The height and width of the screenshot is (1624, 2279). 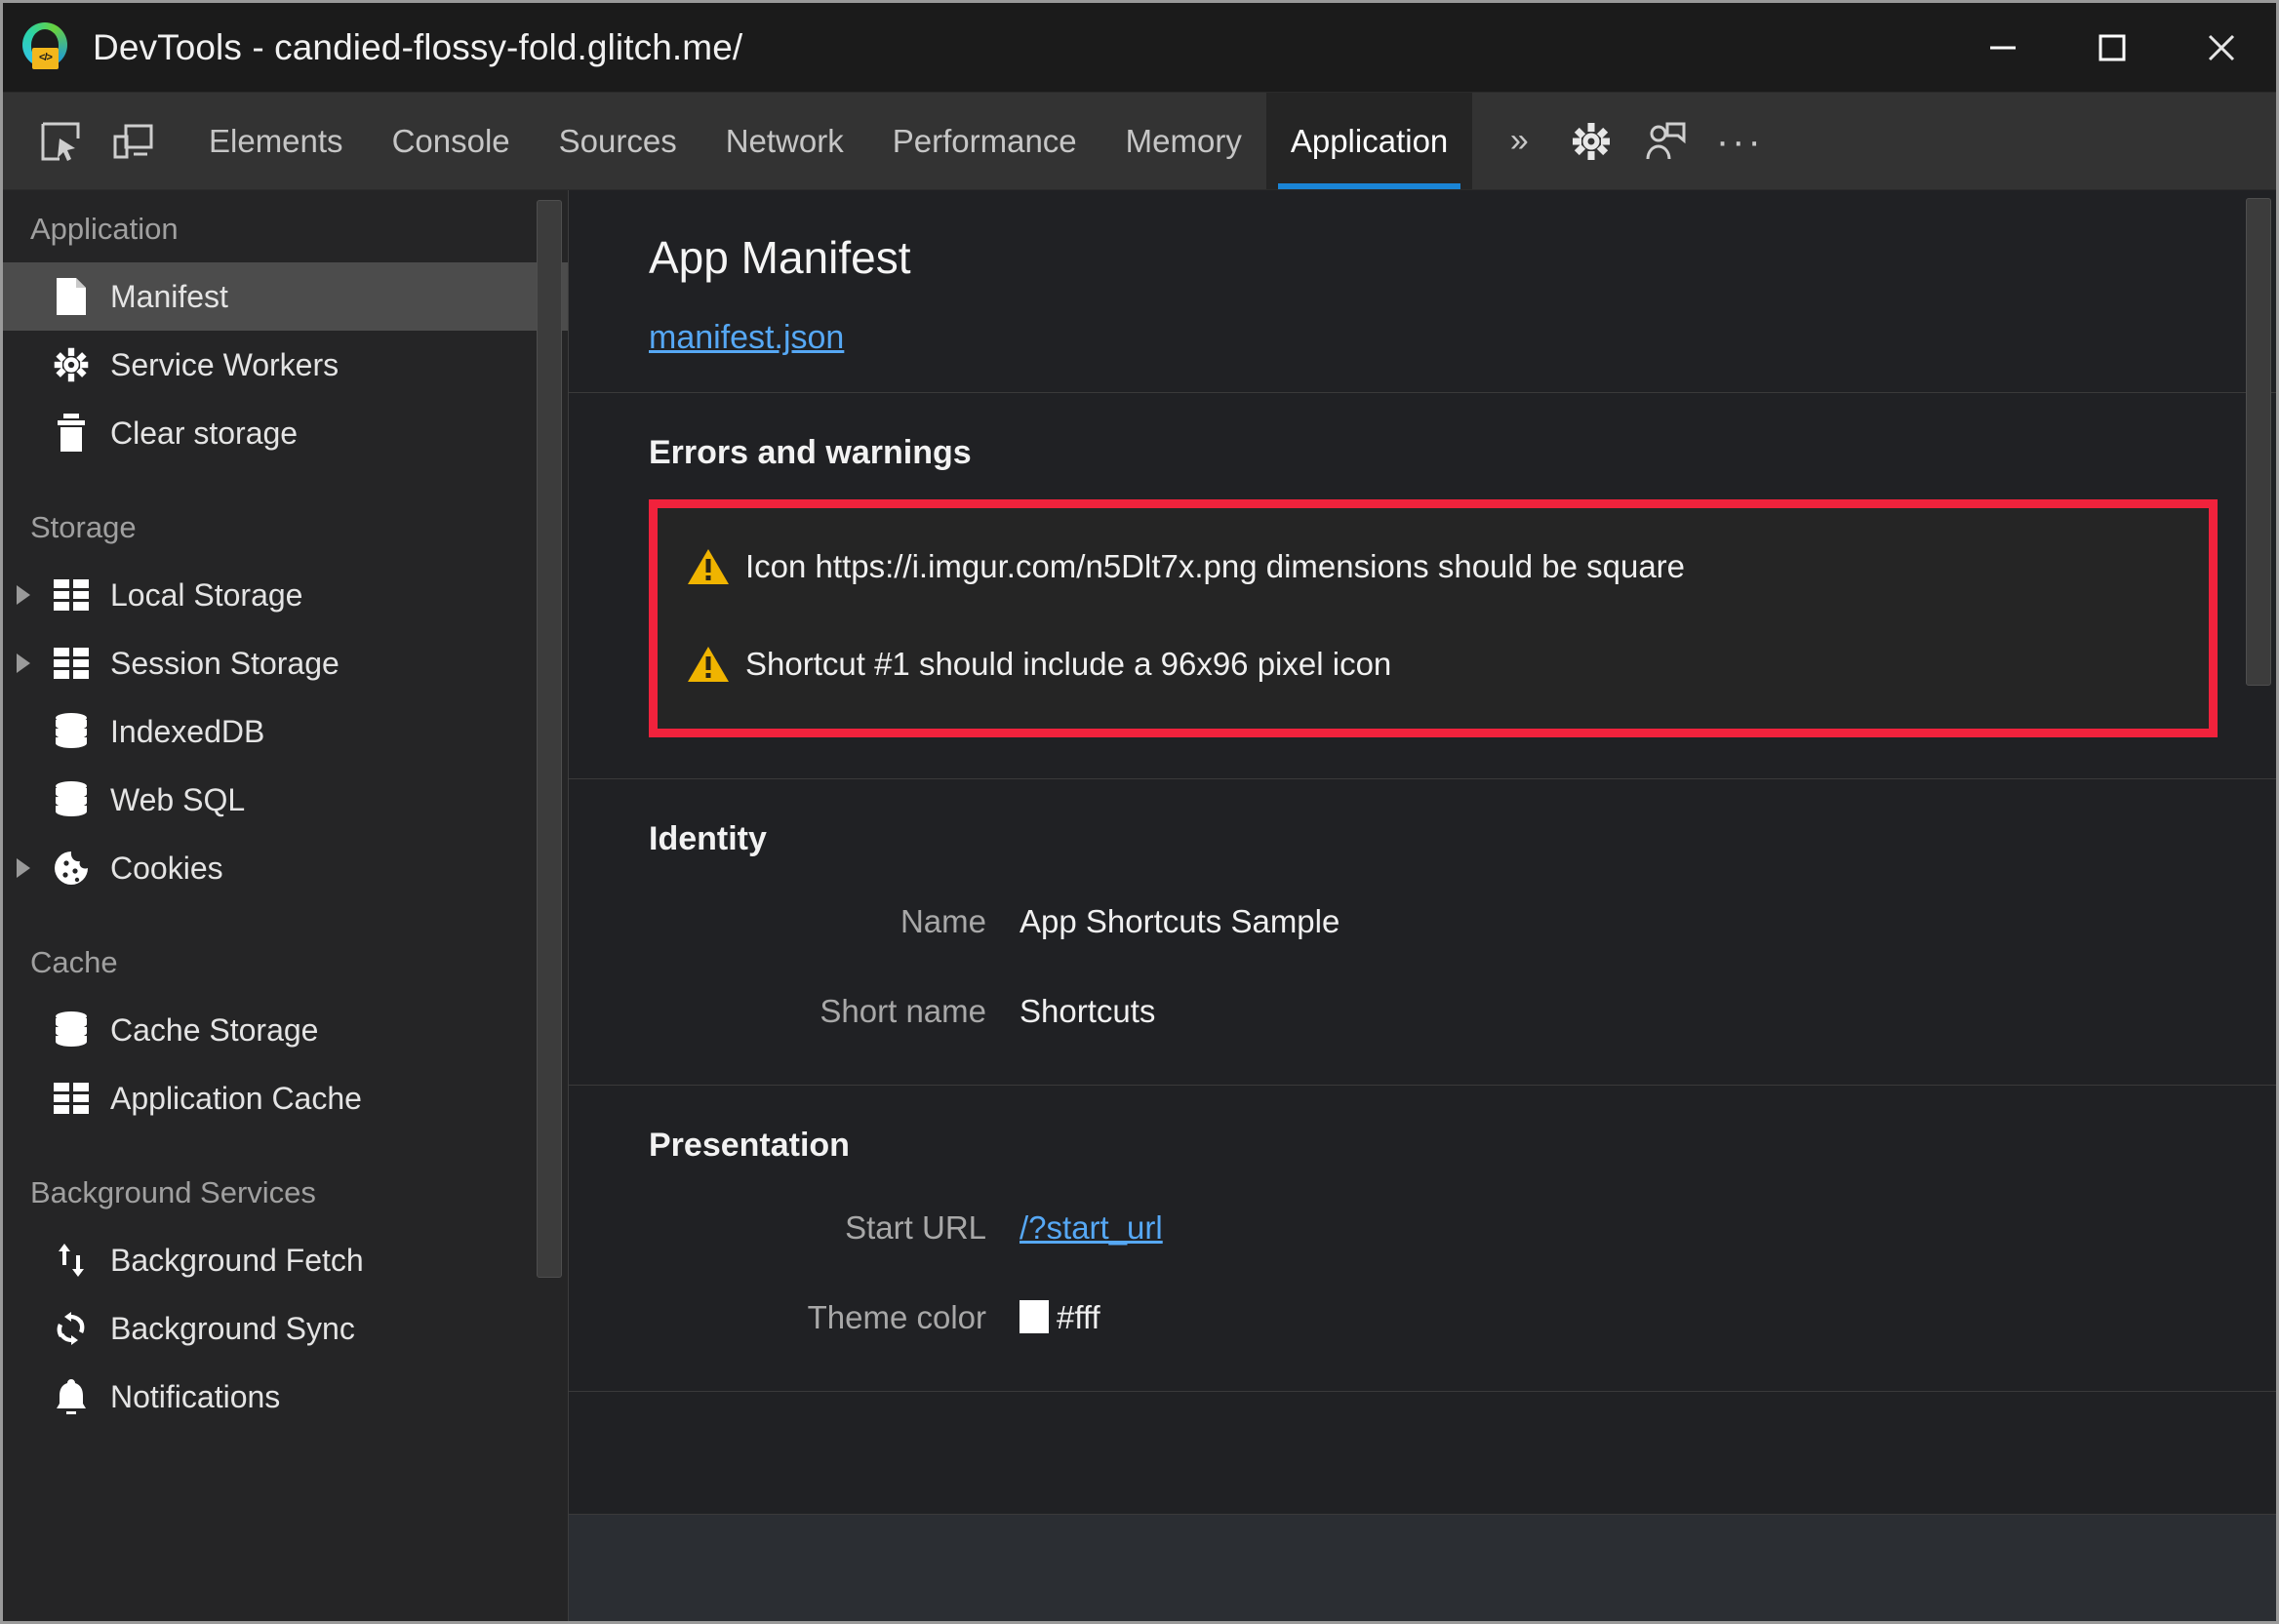 I want to click on sidebar-section-storage: Storage, so click(x=84, y=527).